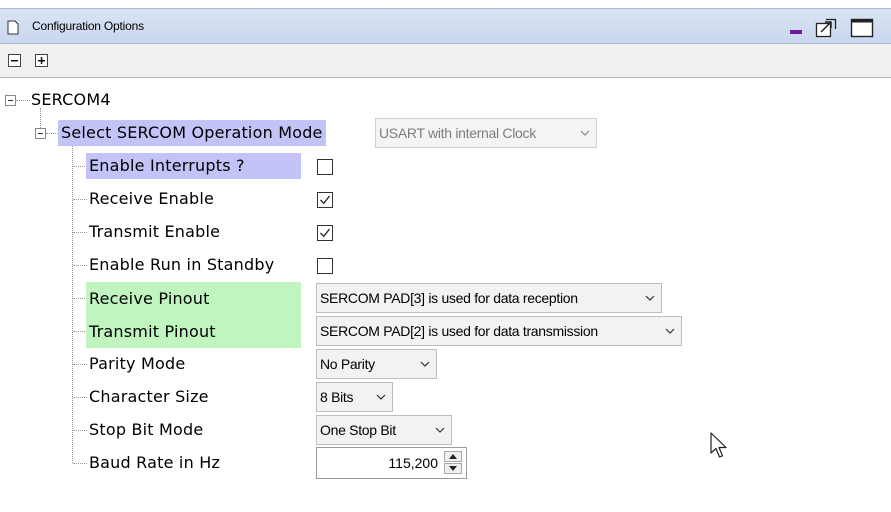 The width and height of the screenshot is (891, 512). I want to click on receive-enable-checkbox, so click(325, 200).